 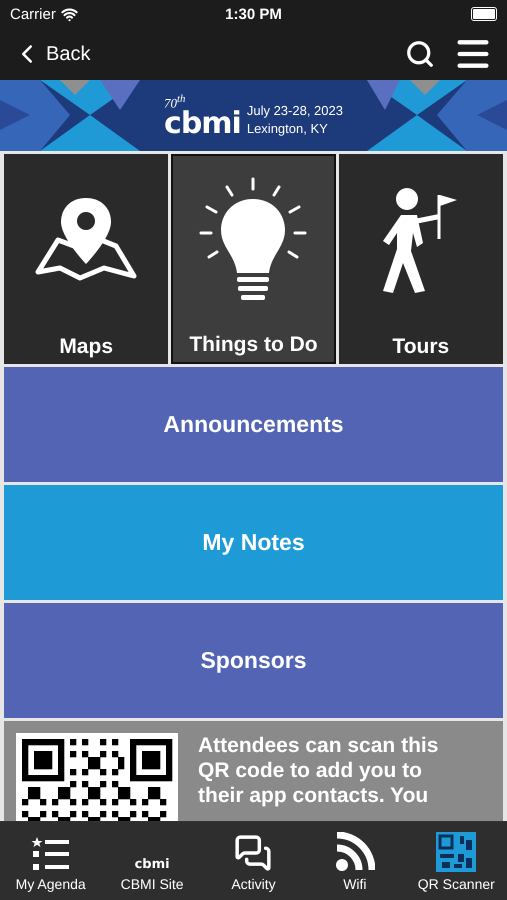 What do you see at coordinates (420, 54) in the screenshot?
I see `search-icon` at bounding box center [420, 54].